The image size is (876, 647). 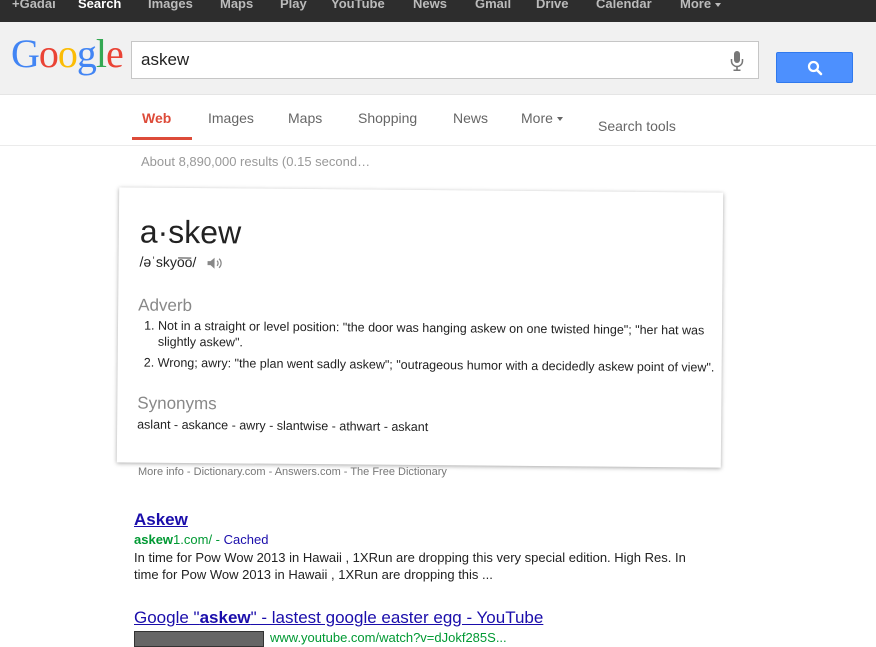 What do you see at coordinates (414, 520) in the screenshot?
I see `result-title-link: Askew` at bounding box center [414, 520].